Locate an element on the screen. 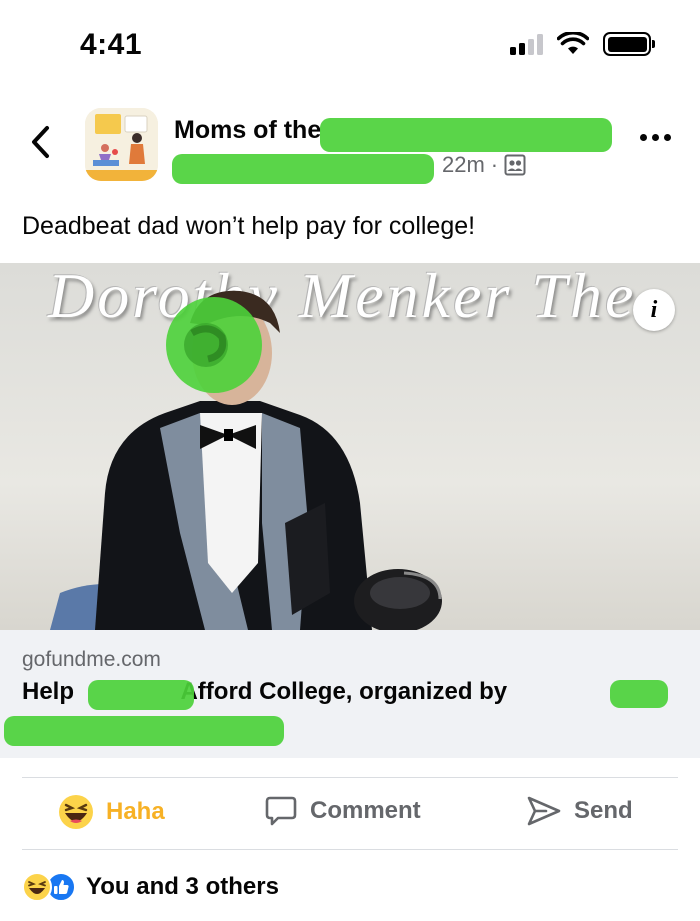  post-header: Moms of the 22m · is located at coordinates (350, 148).